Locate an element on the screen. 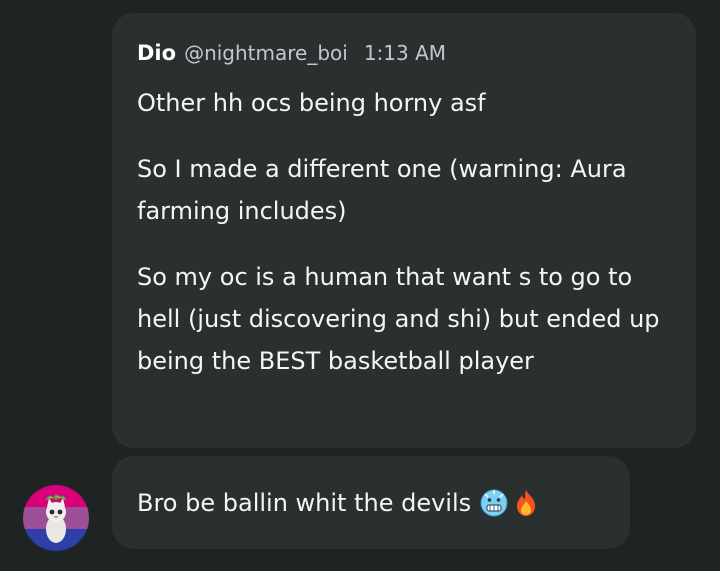  fire-emoji-icon is located at coordinates (526, 503).